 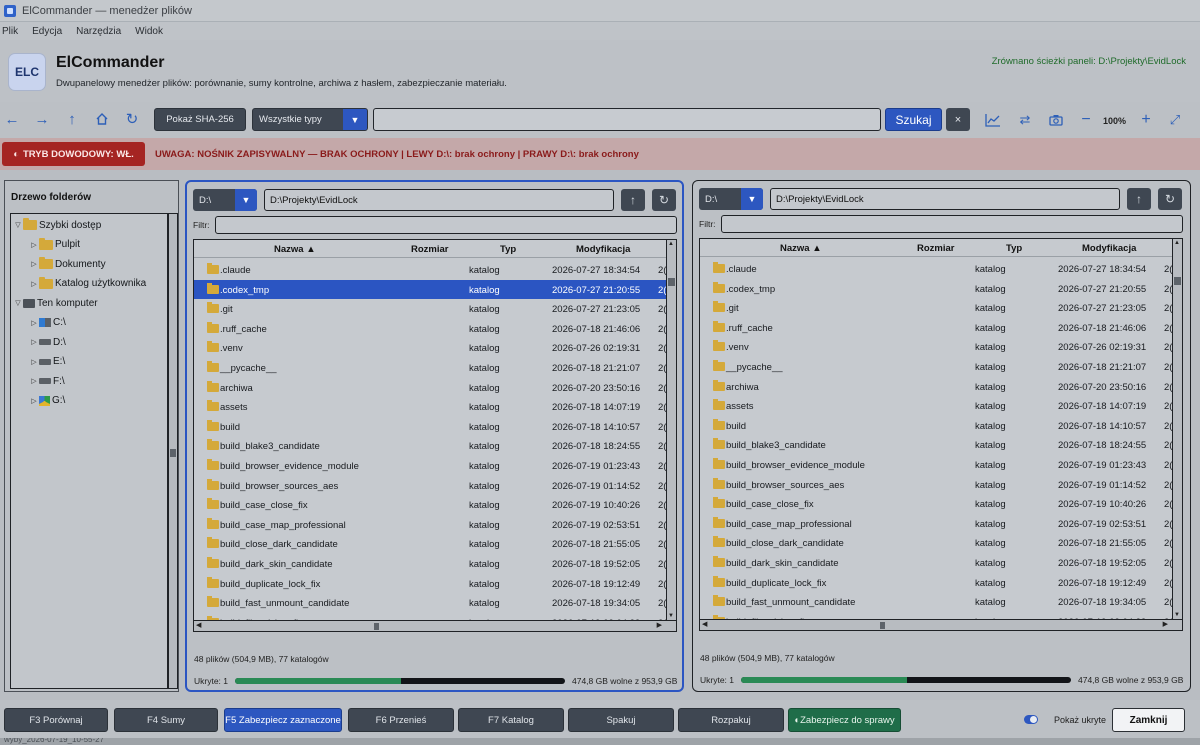 What do you see at coordinates (42, 119) in the screenshot?
I see `forward-arrow-icon: →` at bounding box center [42, 119].